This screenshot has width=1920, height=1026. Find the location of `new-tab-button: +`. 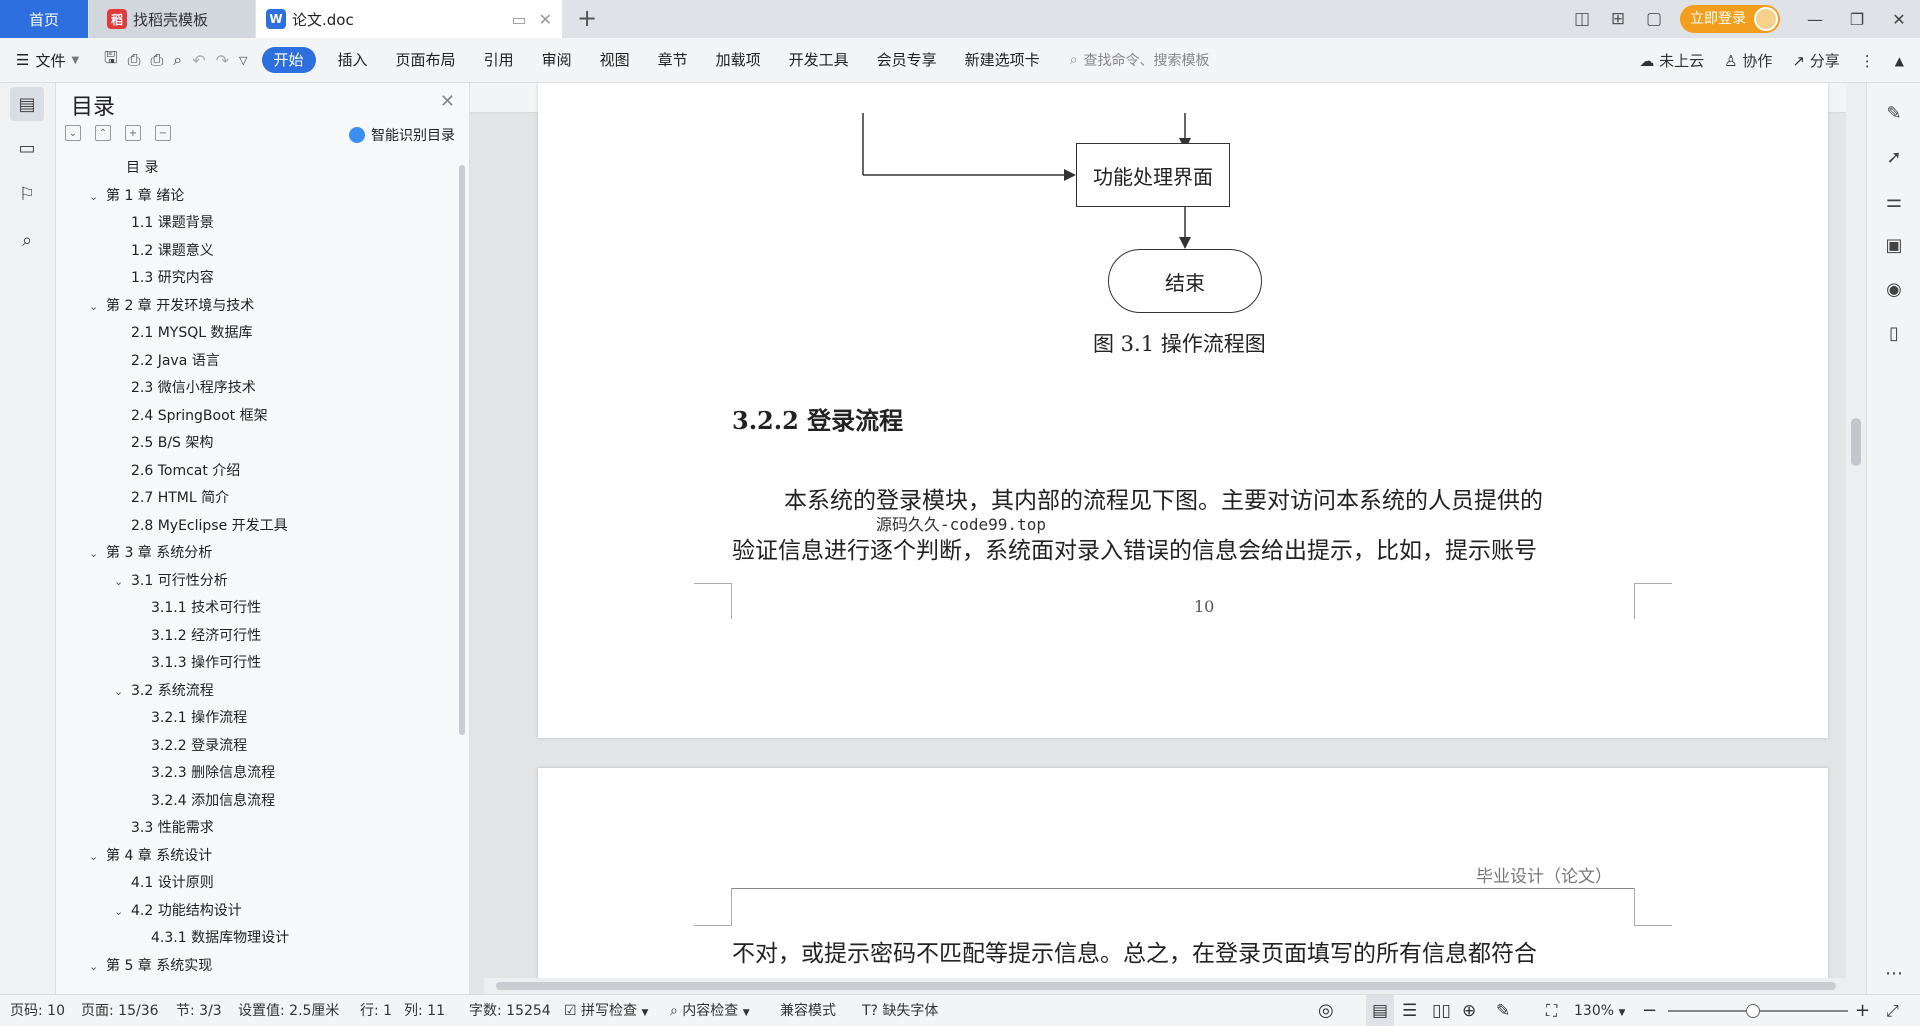

new-tab-button: + is located at coordinates (587, 19).